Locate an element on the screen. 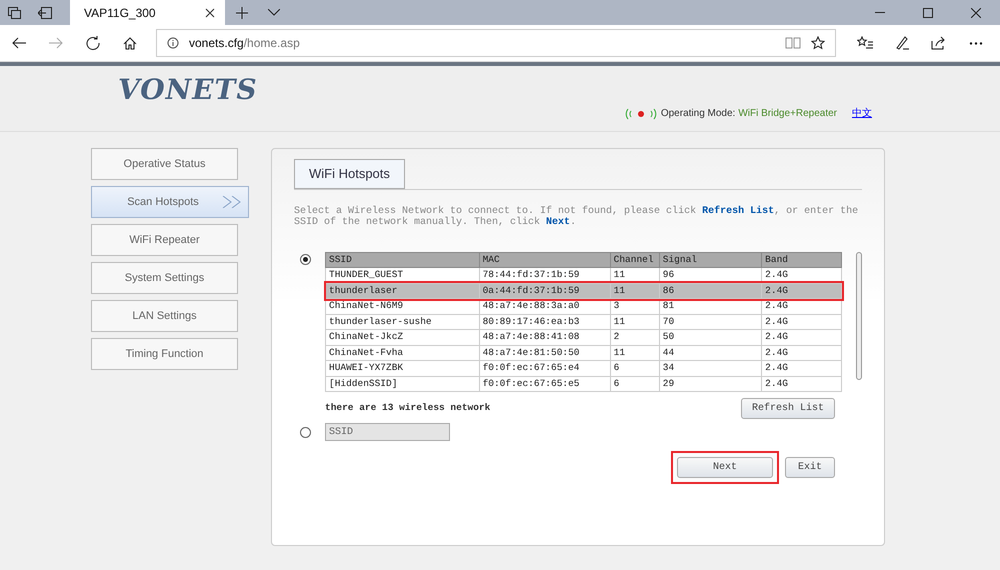 The width and height of the screenshot is (1000, 570). info-icon is located at coordinates (173, 43).